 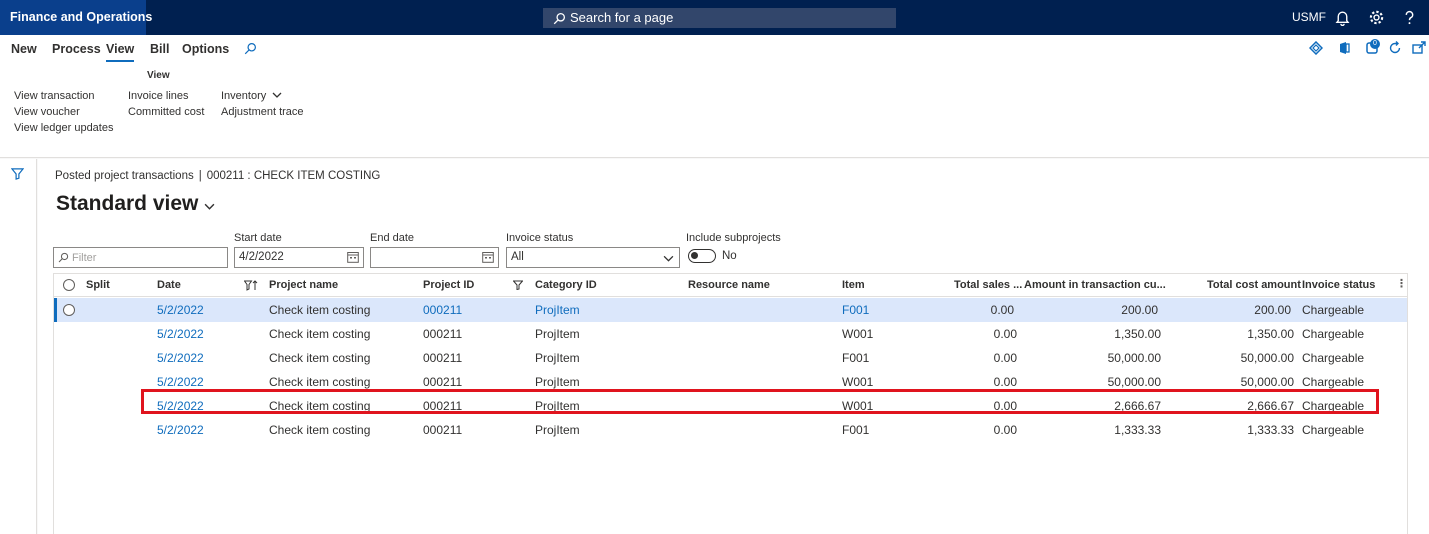 What do you see at coordinates (205, 52) in the screenshot?
I see `tab-options: Options` at bounding box center [205, 52].